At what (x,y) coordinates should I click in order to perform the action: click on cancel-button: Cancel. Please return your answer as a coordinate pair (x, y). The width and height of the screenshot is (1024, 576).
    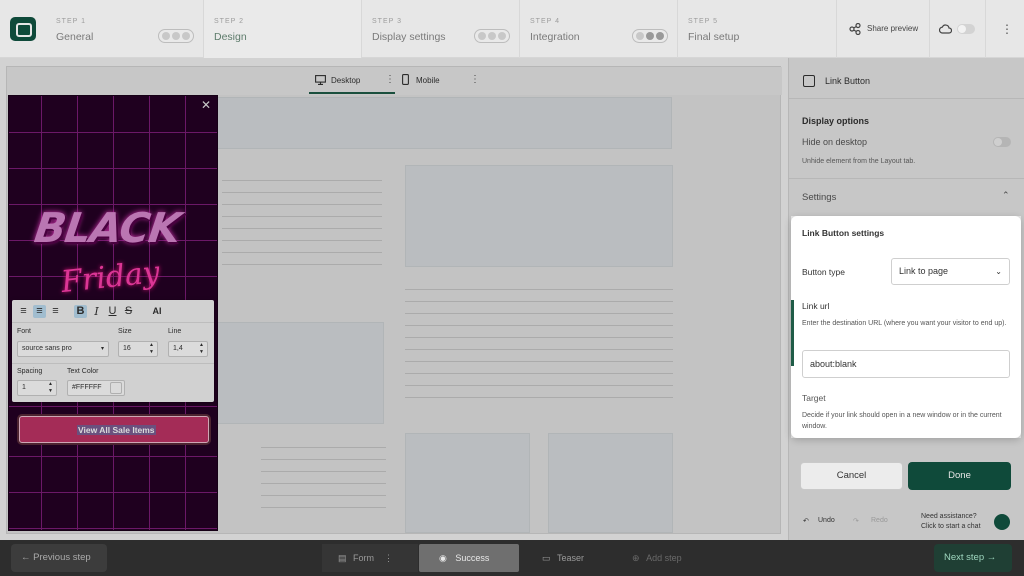
    Looking at the image, I should click on (851, 476).